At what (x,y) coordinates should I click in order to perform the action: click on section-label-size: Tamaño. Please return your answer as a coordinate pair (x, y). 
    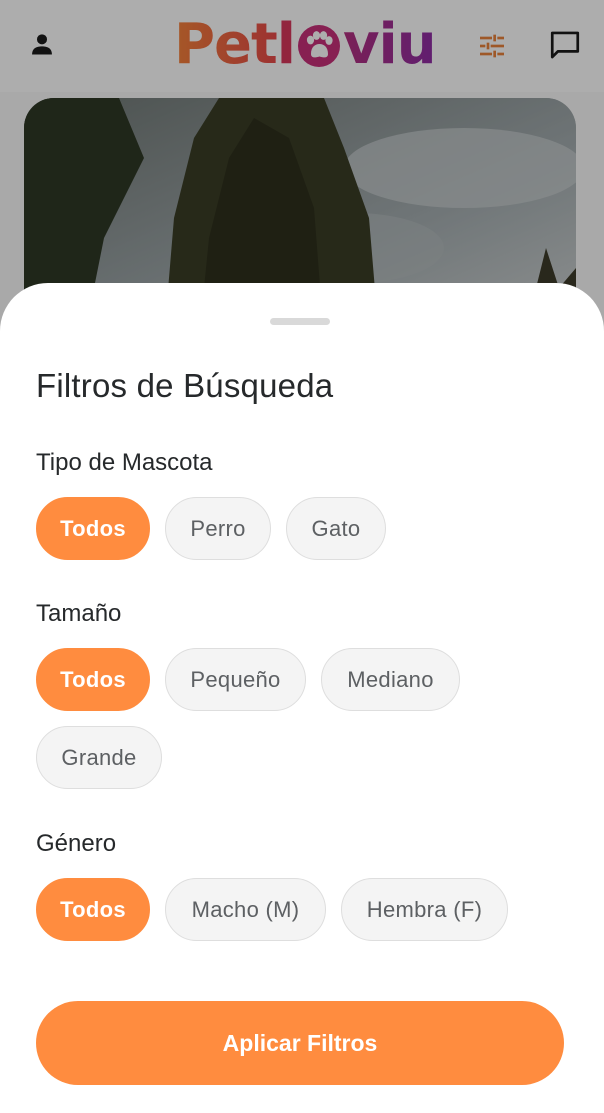
    Looking at the image, I should click on (79, 613).